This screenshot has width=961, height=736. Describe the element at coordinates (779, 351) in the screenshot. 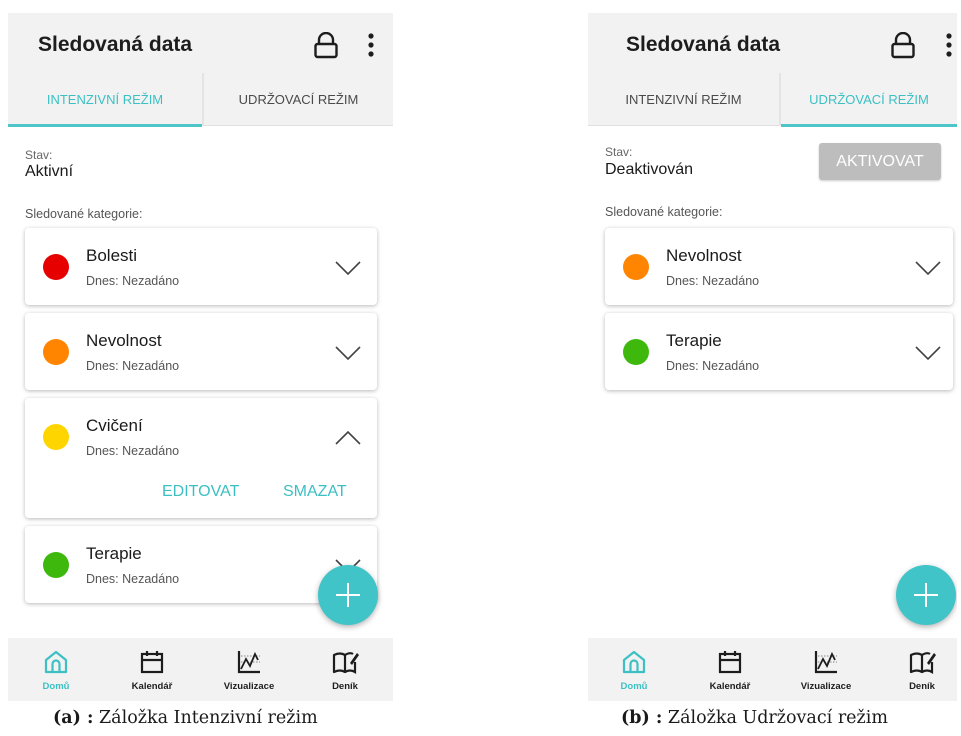

I see `category-card-terapie: Terapie Dnes: Nezadáno` at that location.